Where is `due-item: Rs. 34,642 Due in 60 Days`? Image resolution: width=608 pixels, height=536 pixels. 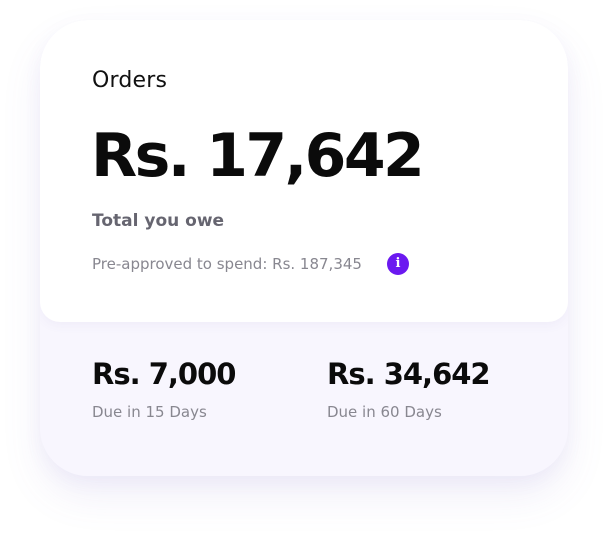
due-item: Rs. 34,642 Due in 60 Days is located at coordinates (409, 389).